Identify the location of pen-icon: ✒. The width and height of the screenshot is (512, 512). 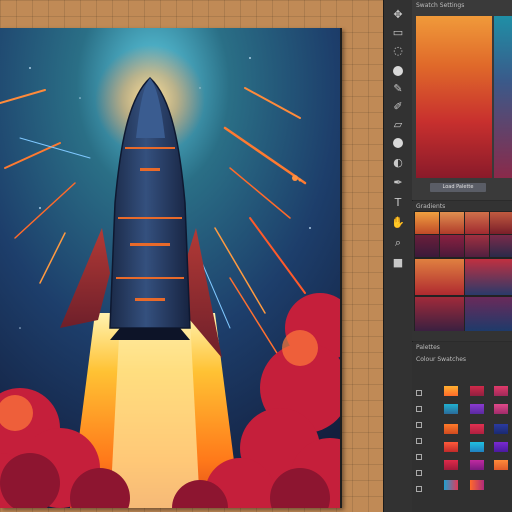
(398, 183).